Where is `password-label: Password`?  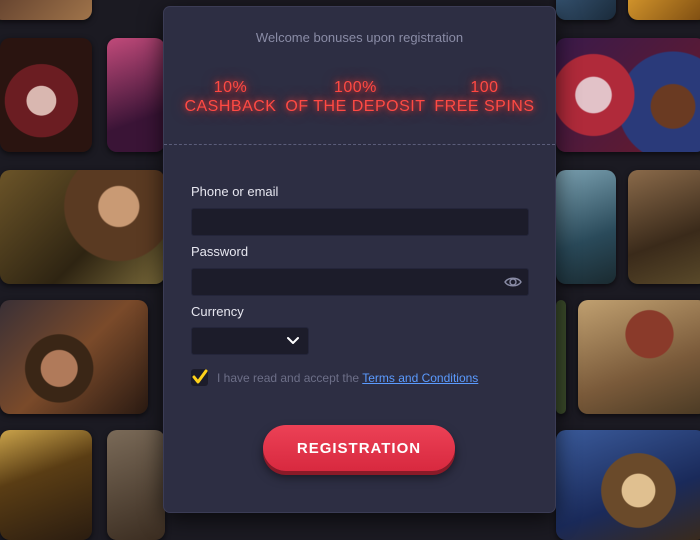
password-label: Password is located at coordinates (220, 251).